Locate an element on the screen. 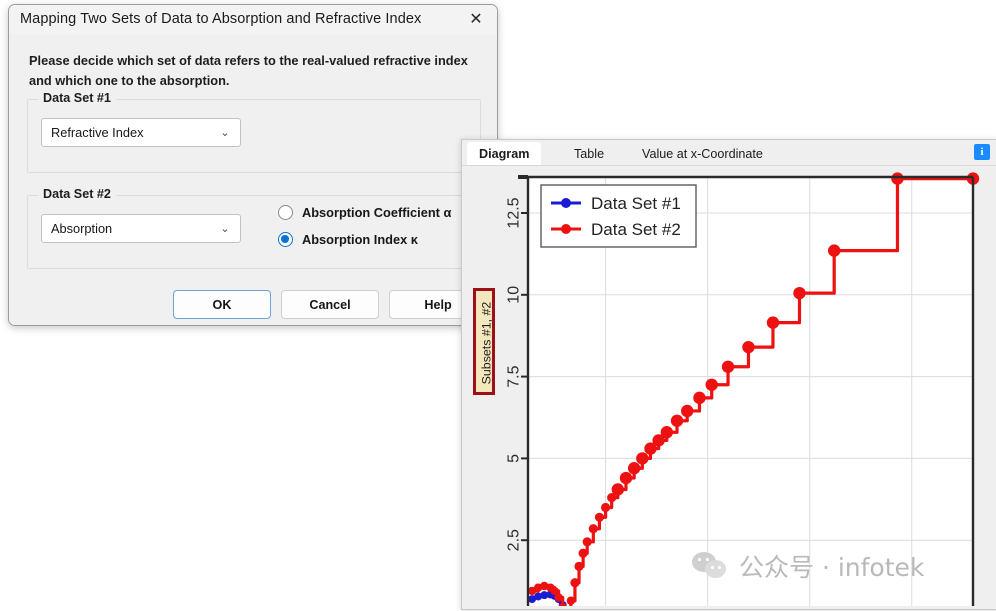 This screenshot has height=611, width=996. tab-strip: Diagram Table Value at x-Coordinate i is located at coordinates (729, 152).